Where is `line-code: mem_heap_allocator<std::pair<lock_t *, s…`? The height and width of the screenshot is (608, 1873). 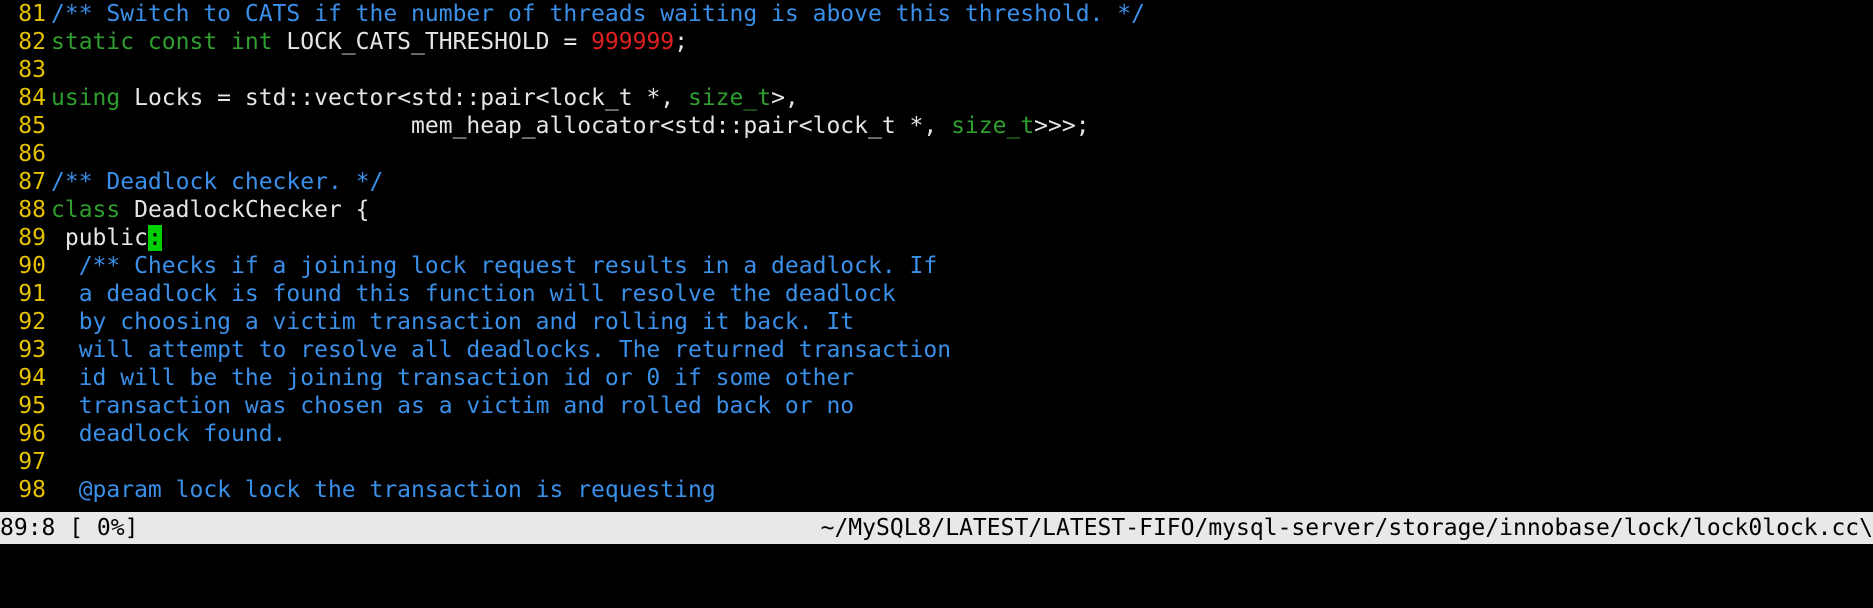 line-code: mem_heap_allocator<std::pair<lock_t *, s… is located at coordinates (570, 126).